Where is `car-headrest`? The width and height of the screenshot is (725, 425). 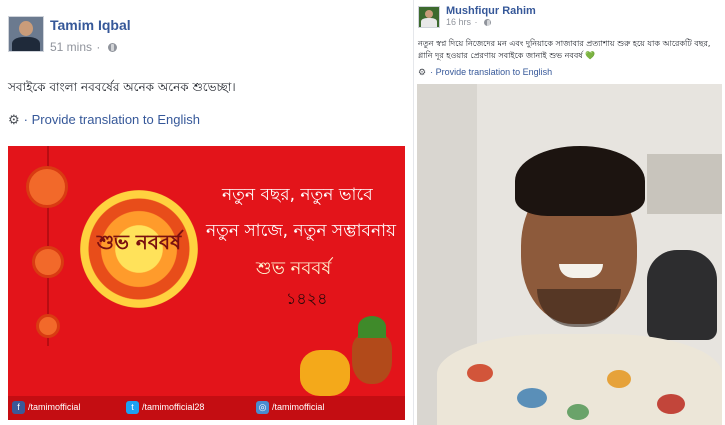 car-headrest is located at coordinates (682, 295).